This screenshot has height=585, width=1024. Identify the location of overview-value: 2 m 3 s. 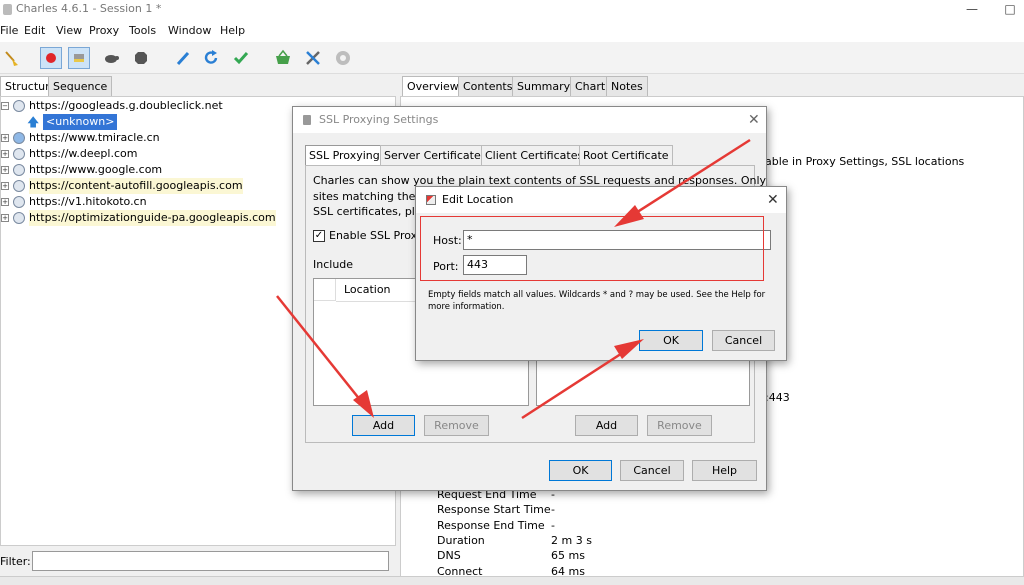
(571, 540).